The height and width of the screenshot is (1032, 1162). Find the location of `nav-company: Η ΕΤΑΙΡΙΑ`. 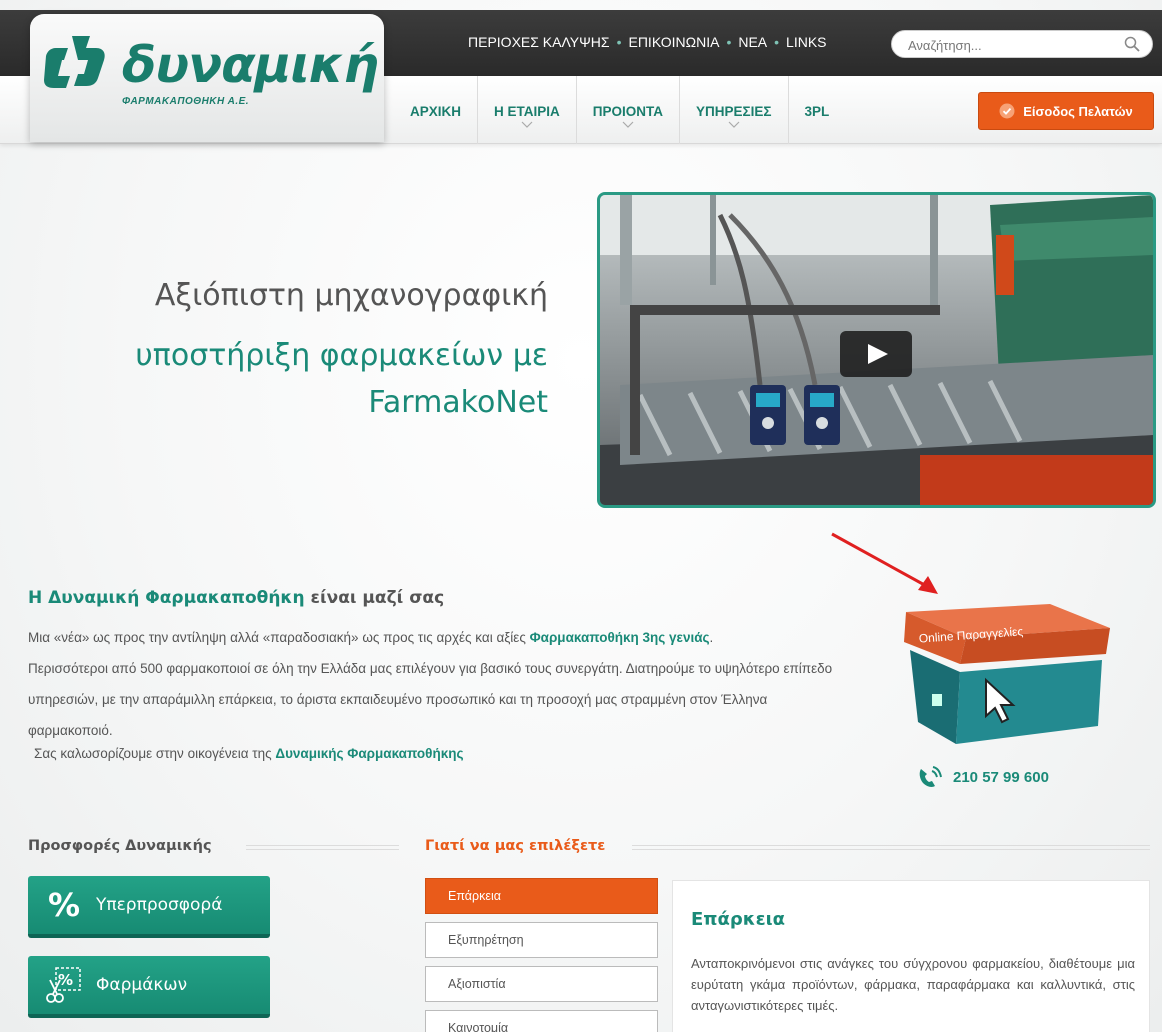

nav-company: Η ΕΤΑΙΡΙΑ is located at coordinates (527, 110).